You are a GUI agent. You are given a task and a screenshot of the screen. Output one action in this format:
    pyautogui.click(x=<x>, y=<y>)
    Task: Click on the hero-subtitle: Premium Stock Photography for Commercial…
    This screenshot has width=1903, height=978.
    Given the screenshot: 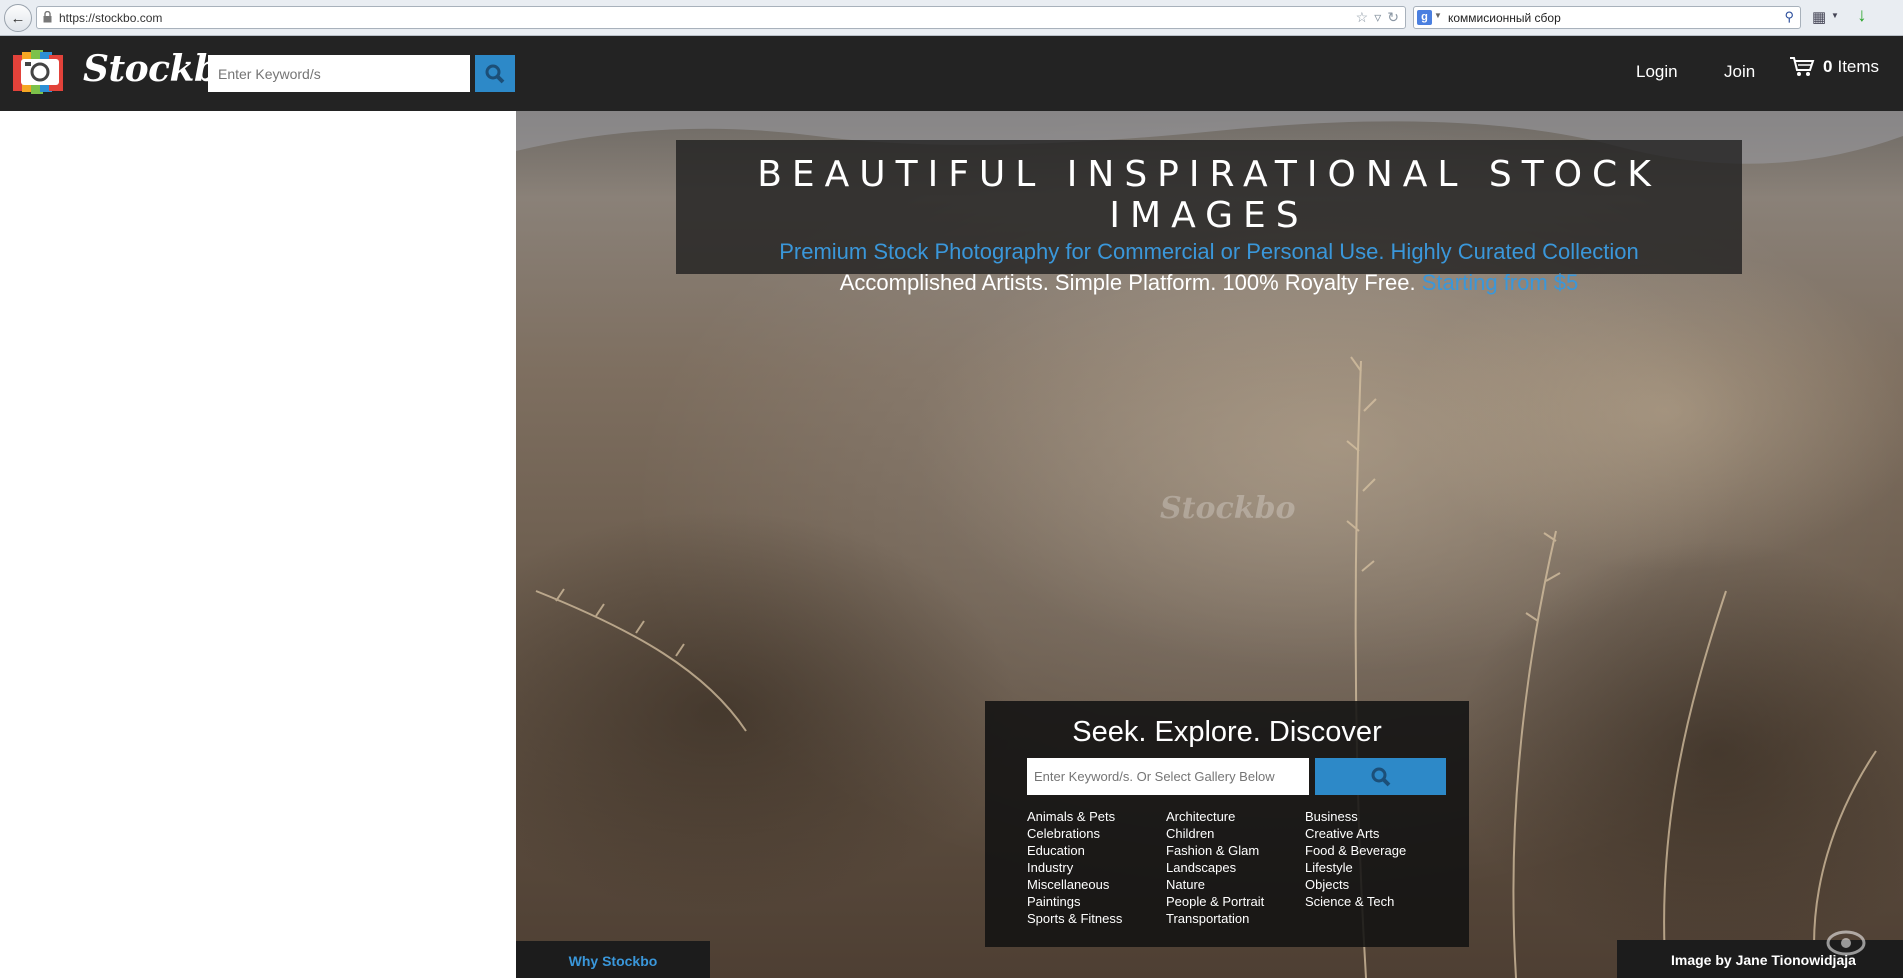 What is the action you would take?
    pyautogui.click(x=1209, y=251)
    